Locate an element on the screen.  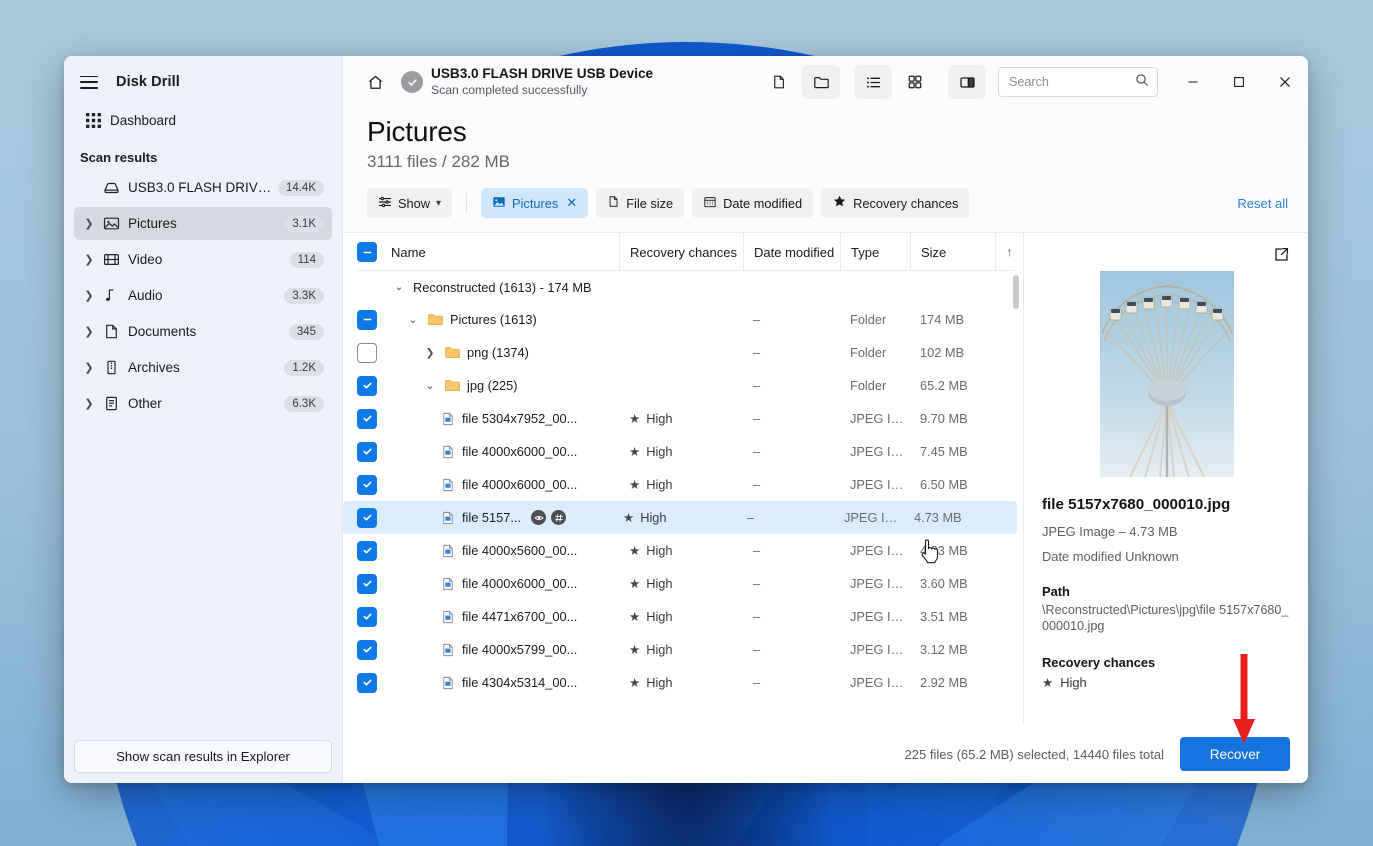
column-header-name: Name is located at coordinates (498, 252).